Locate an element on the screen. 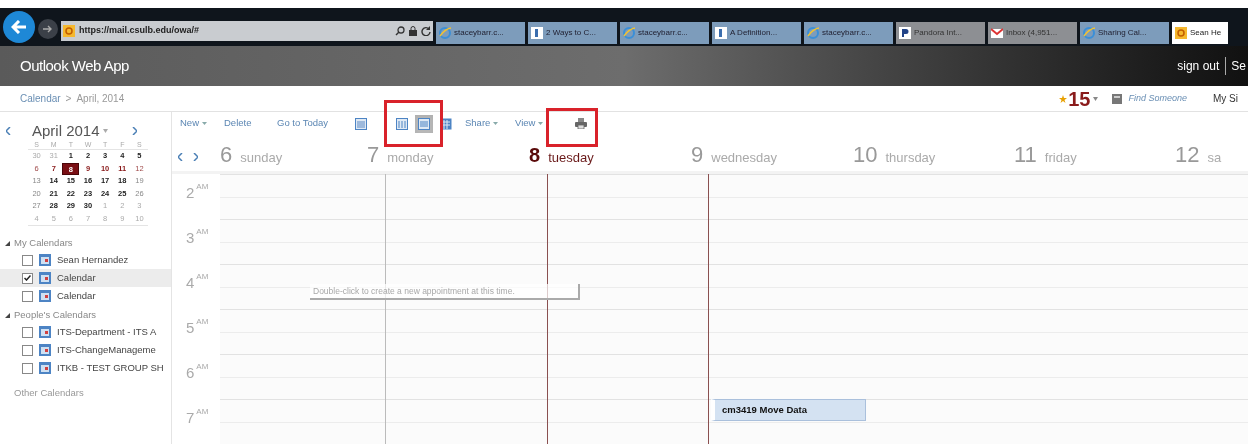 The image size is (1248, 444). calendar-item: ITKB - TEST GROUP SH is located at coordinates (85, 368).